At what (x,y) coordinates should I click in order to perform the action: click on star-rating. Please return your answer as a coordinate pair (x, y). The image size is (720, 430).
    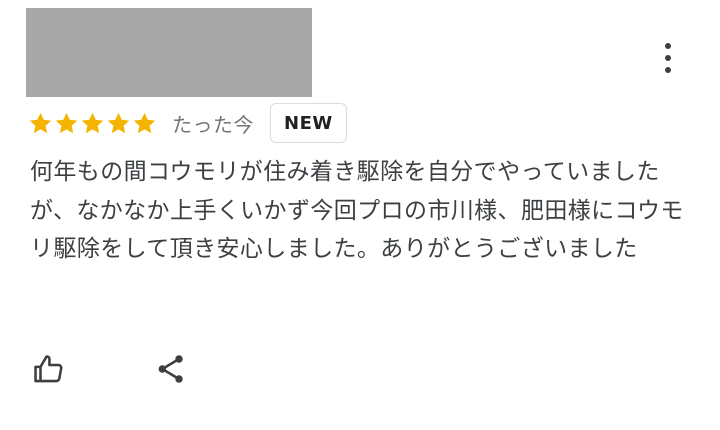
    Looking at the image, I should click on (92, 123).